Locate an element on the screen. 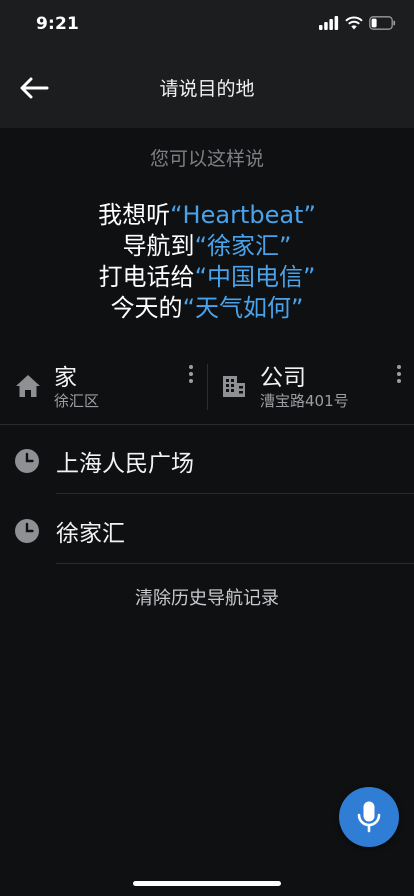 This screenshot has width=414, height=896. example-prefix: 今天的 is located at coordinates (146, 308).